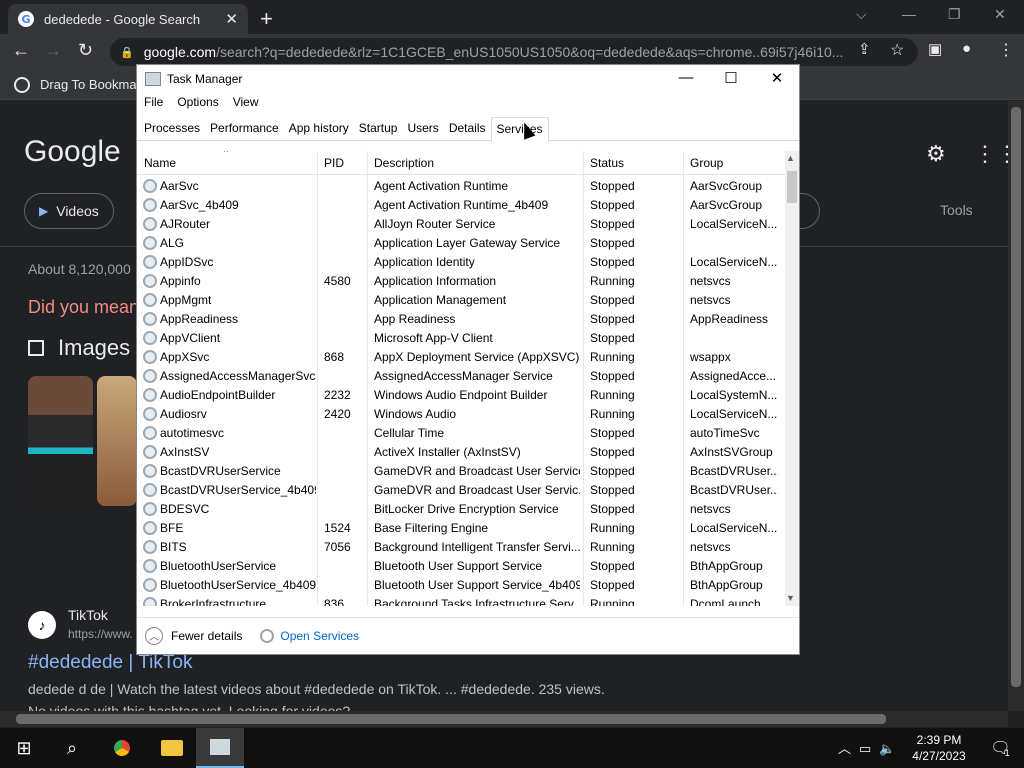  What do you see at coordinates (334, 163) in the screenshot?
I see `column-header-pid: PID` at bounding box center [334, 163].